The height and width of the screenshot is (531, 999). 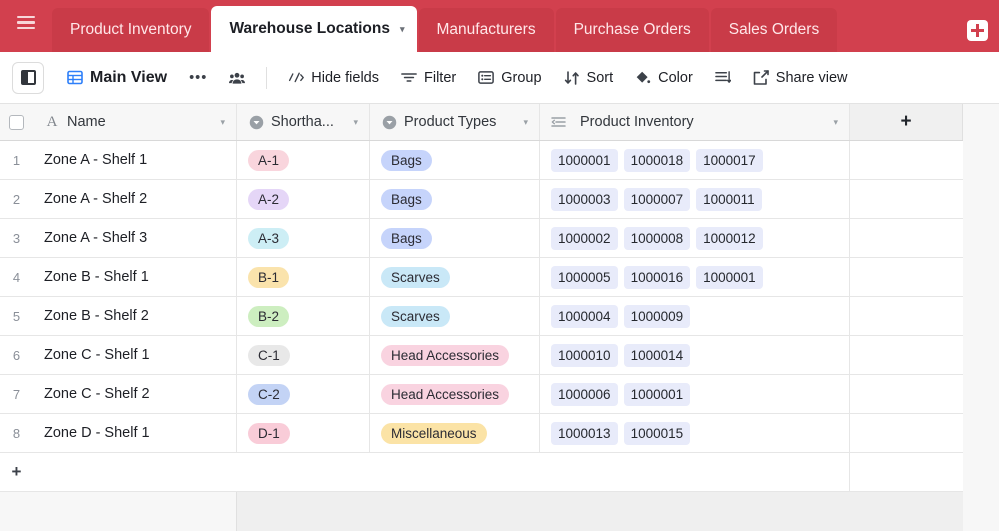 I want to click on inventory-chip: 1000005, so click(x=584, y=277).